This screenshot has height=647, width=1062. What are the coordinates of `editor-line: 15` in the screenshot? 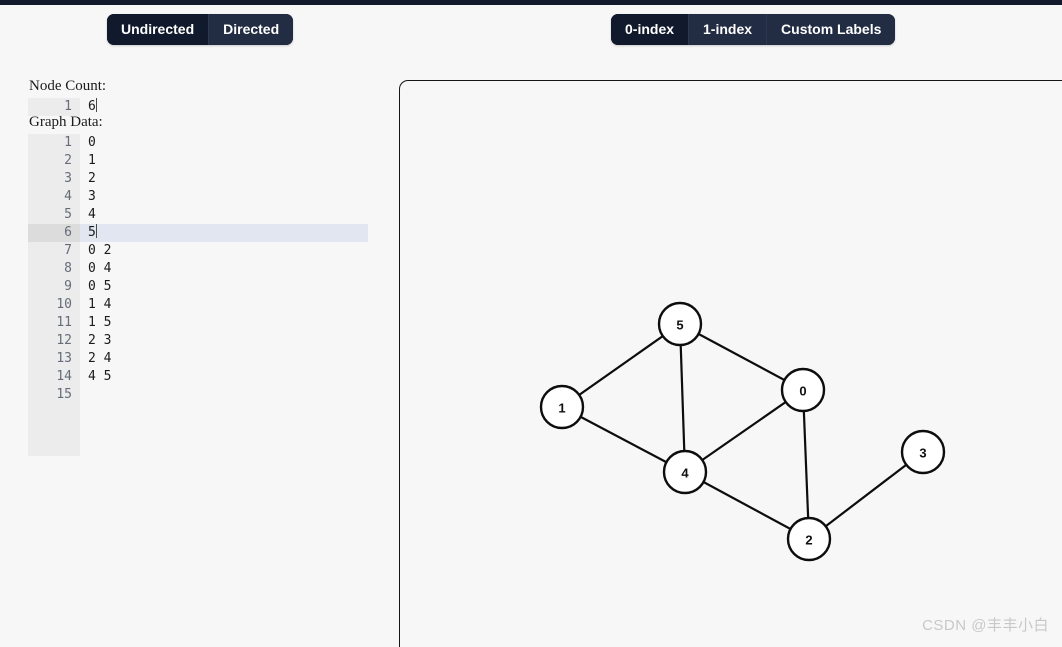 It's located at (198, 395).